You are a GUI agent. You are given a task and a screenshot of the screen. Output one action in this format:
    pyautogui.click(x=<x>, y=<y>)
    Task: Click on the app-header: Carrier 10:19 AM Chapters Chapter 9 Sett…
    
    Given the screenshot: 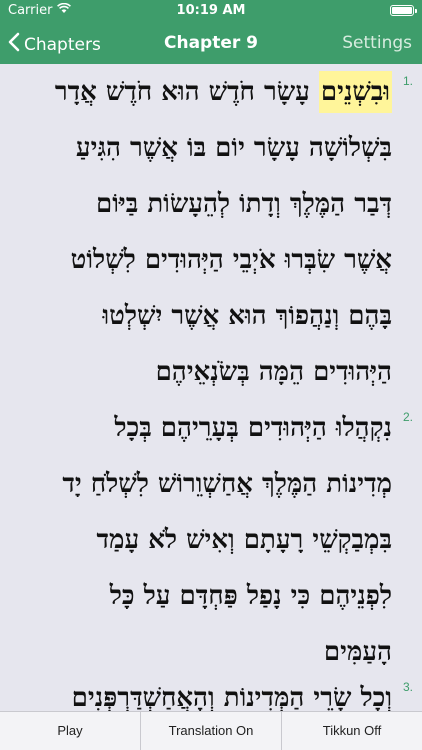 What is the action you would take?
    pyautogui.click(x=211, y=32)
    